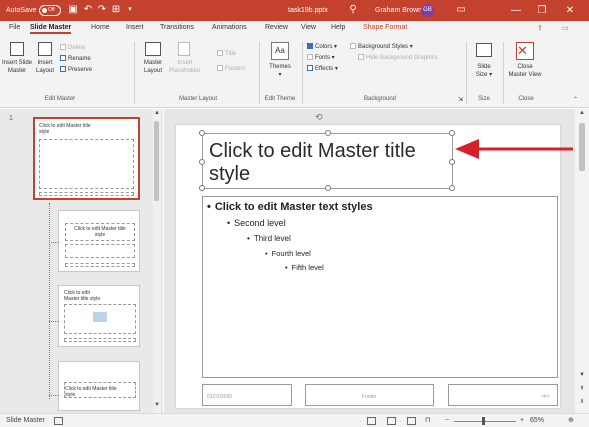 The width and height of the screenshot is (589, 427). I want to click on normal-view-icon, so click(371, 421).